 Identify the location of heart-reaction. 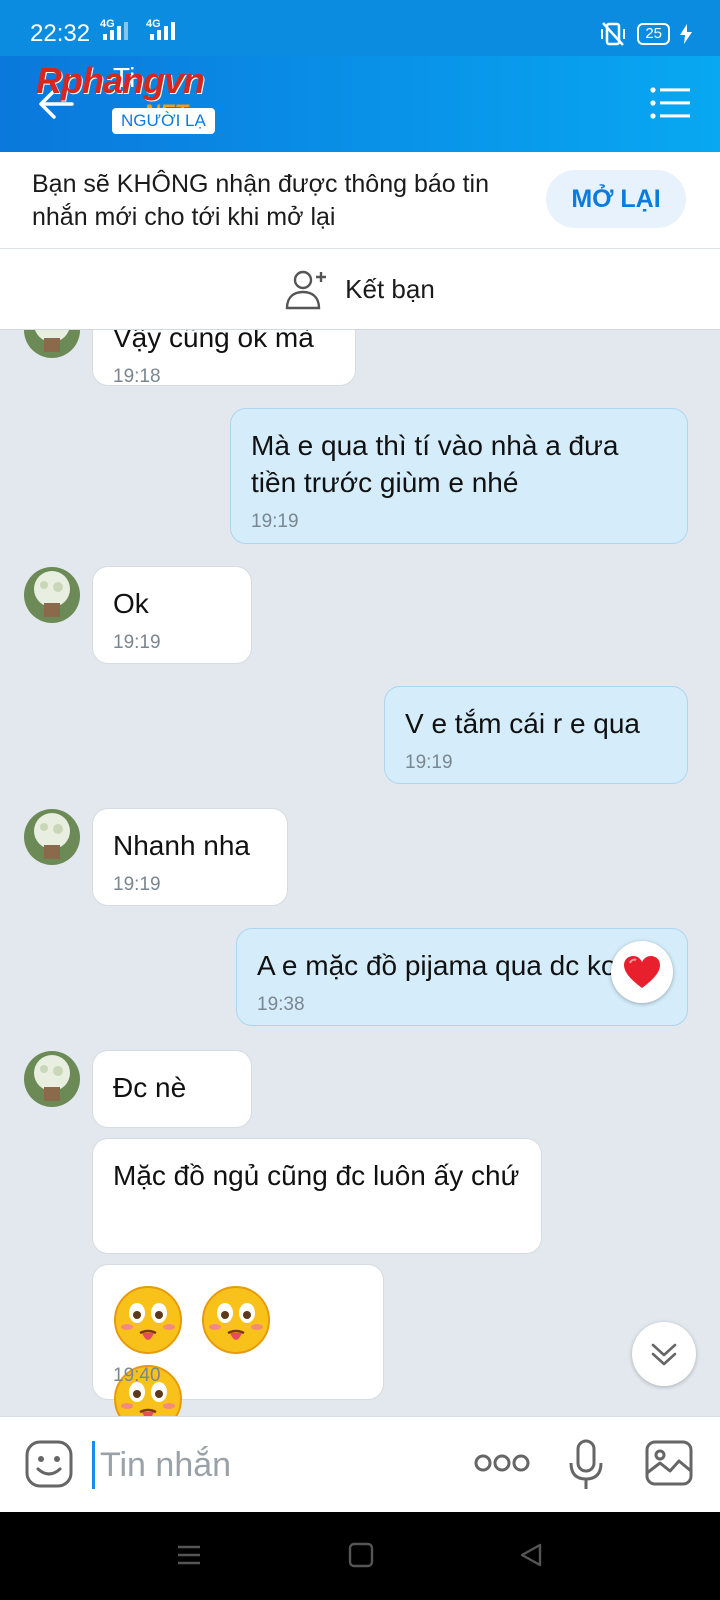
(642, 972).